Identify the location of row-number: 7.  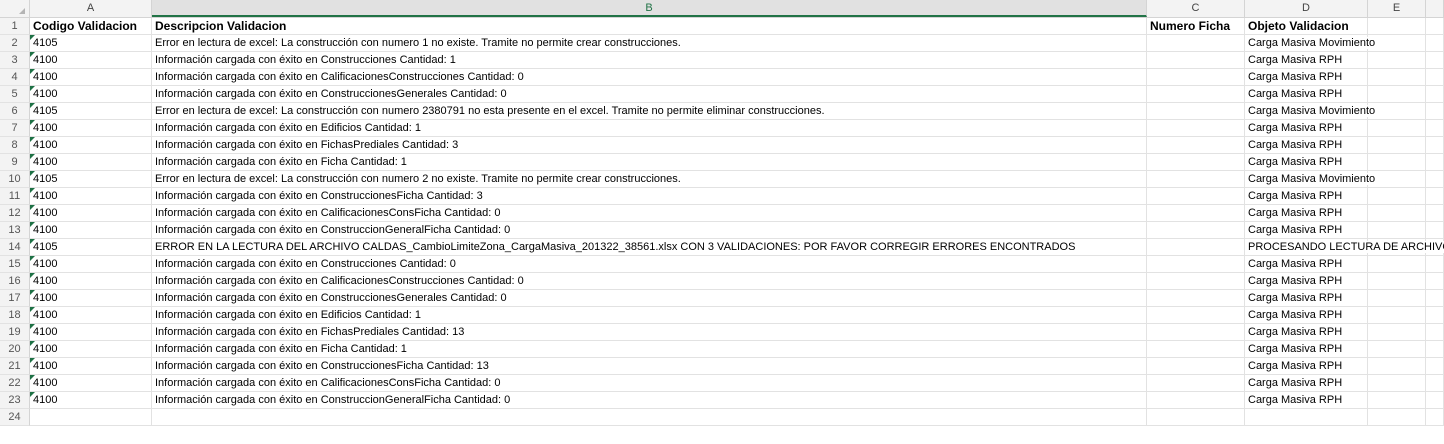
(15, 128).